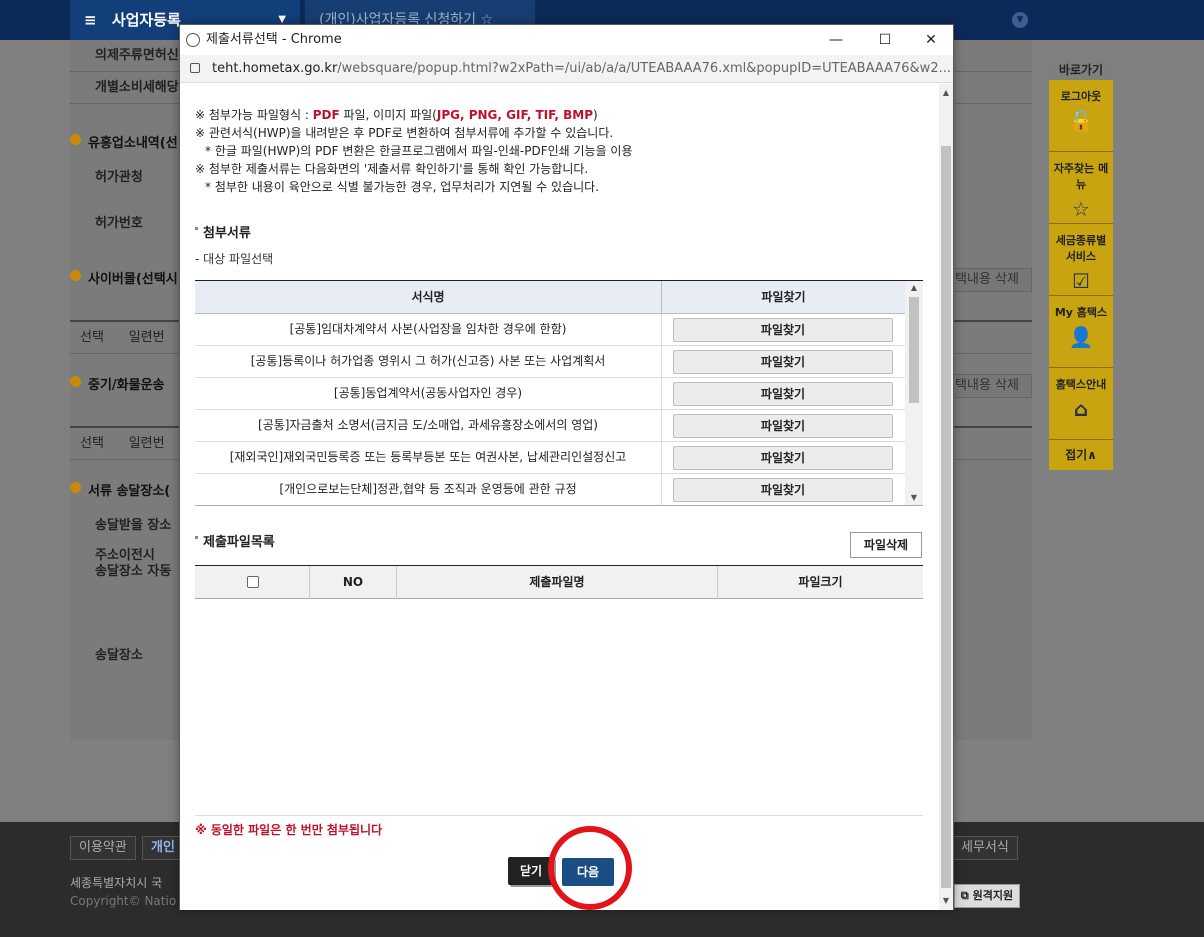 The width and height of the screenshot is (1204, 937). I want to click on field-label: 송달장소 자동, so click(133, 571).